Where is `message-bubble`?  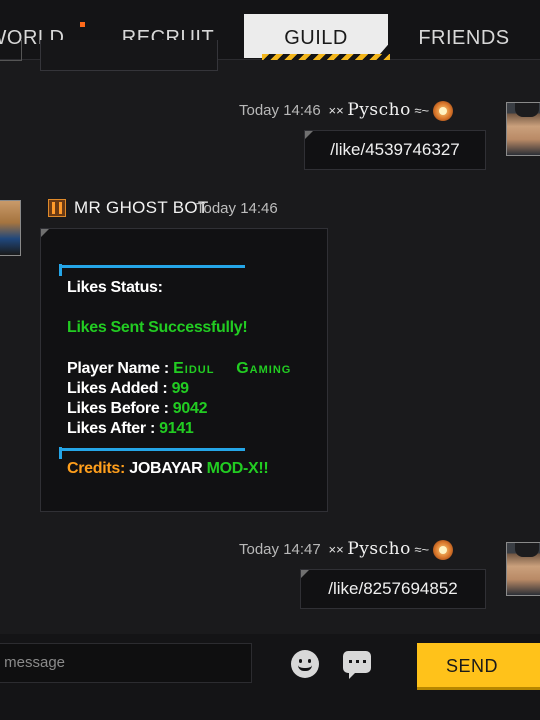
message-bubble is located at coordinates (129, 55).